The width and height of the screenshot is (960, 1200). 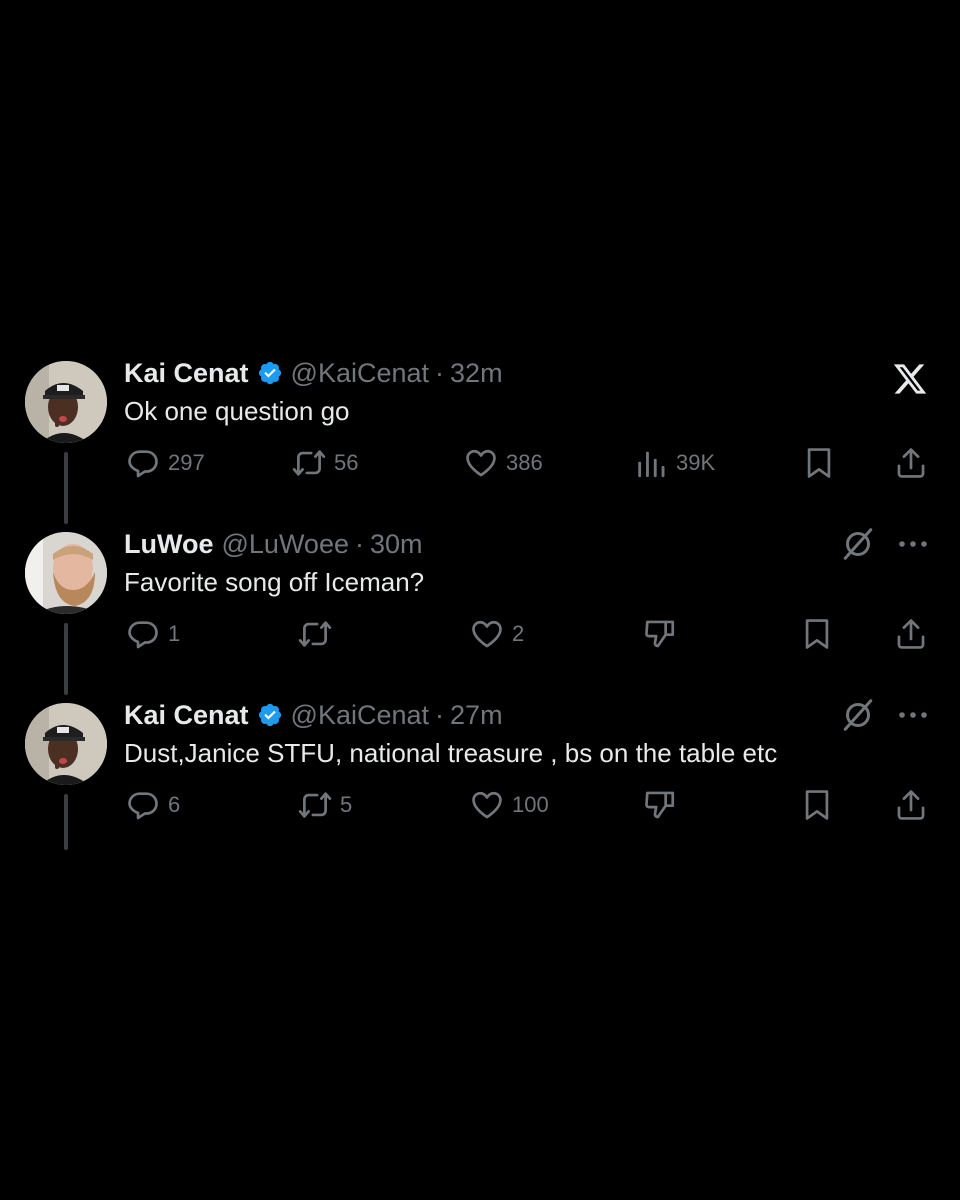 I want to click on x-logo, so click(x=910, y=379).